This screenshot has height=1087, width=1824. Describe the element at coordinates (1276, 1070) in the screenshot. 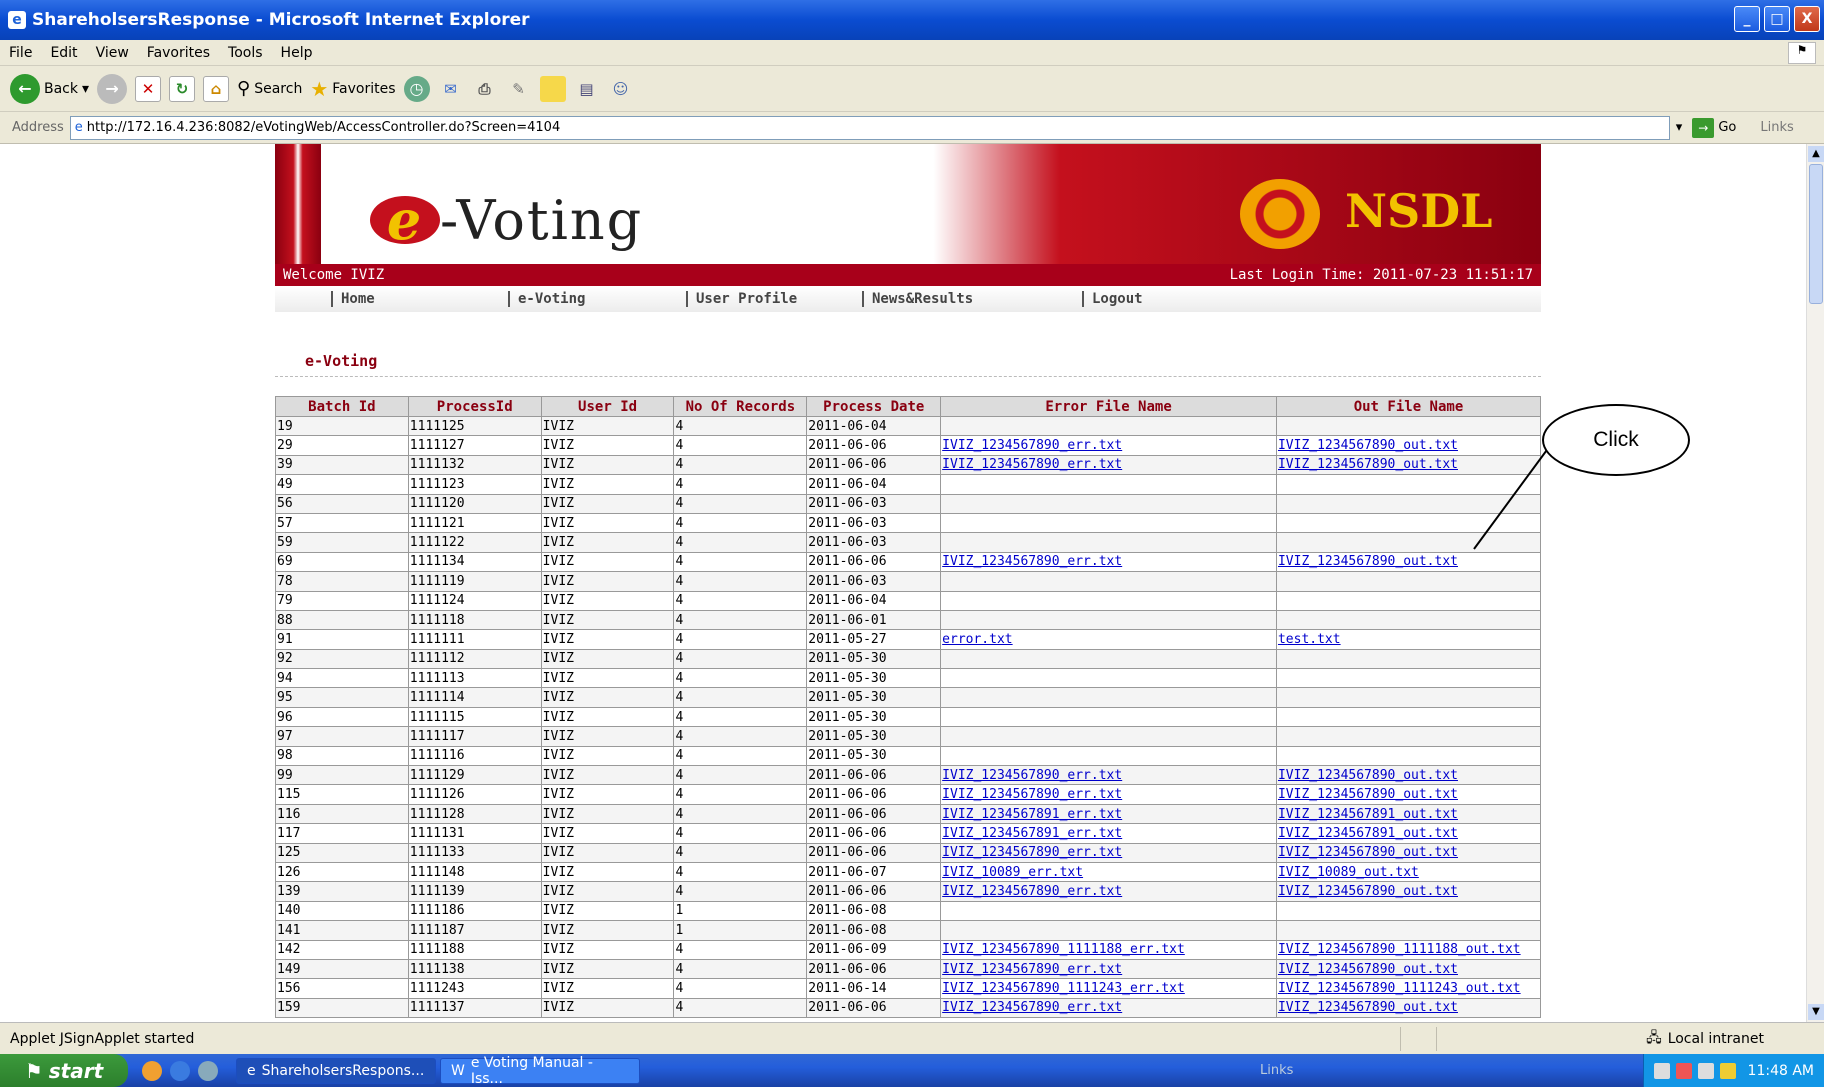

I see `taskbar-links: Links` at that location.